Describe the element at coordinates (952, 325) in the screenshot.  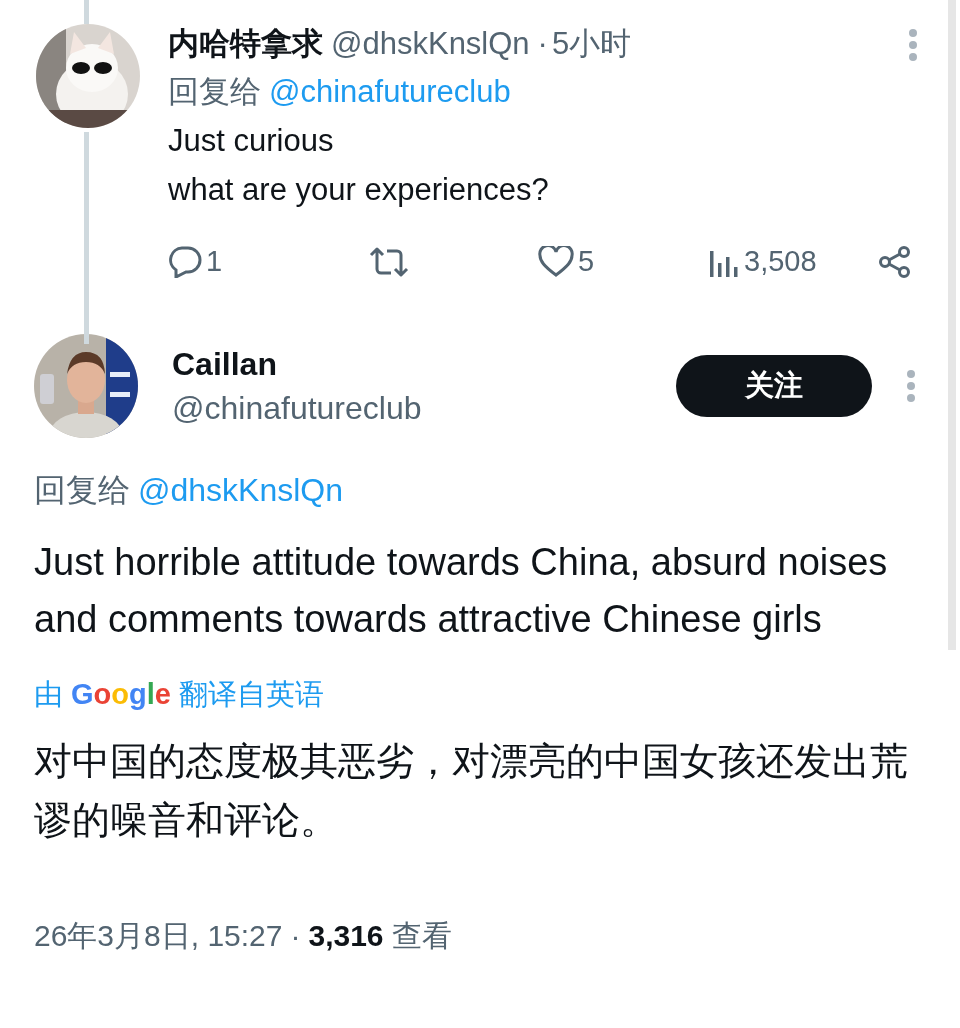
I see `scrollbar` at that location.